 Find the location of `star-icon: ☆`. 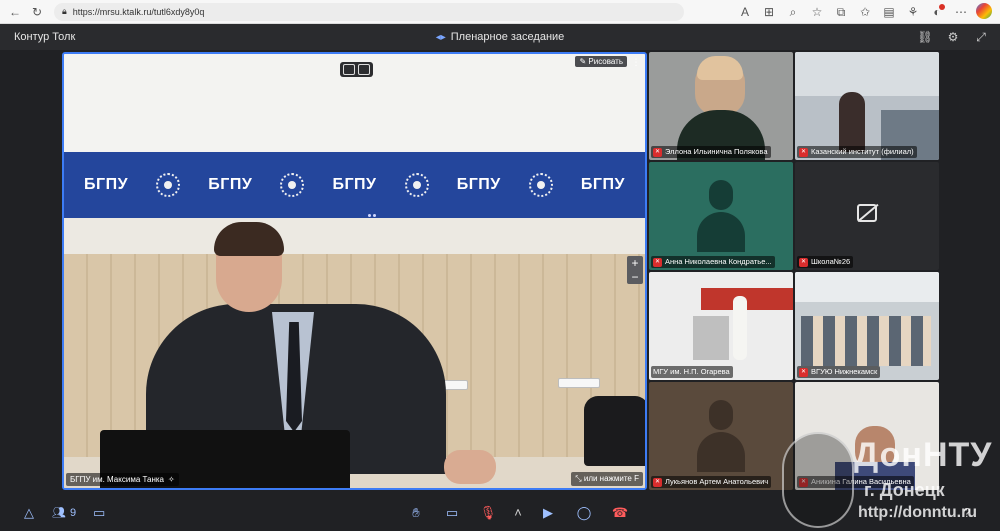

star-icon: ☆ is located at coordinates (817, 12).